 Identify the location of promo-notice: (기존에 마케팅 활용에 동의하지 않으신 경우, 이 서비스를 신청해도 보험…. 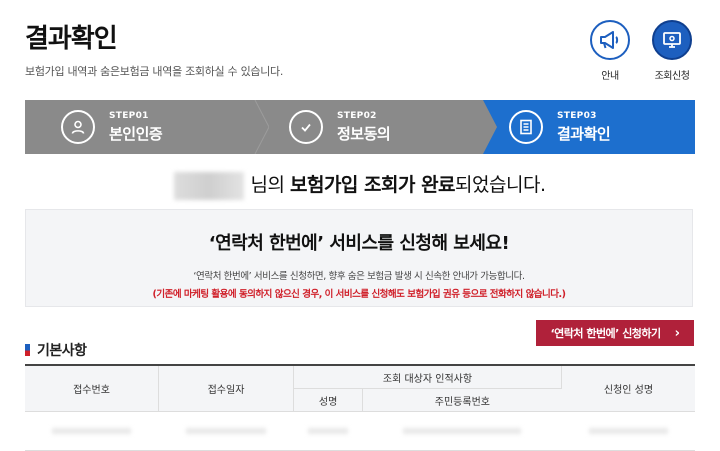
(359, 294).